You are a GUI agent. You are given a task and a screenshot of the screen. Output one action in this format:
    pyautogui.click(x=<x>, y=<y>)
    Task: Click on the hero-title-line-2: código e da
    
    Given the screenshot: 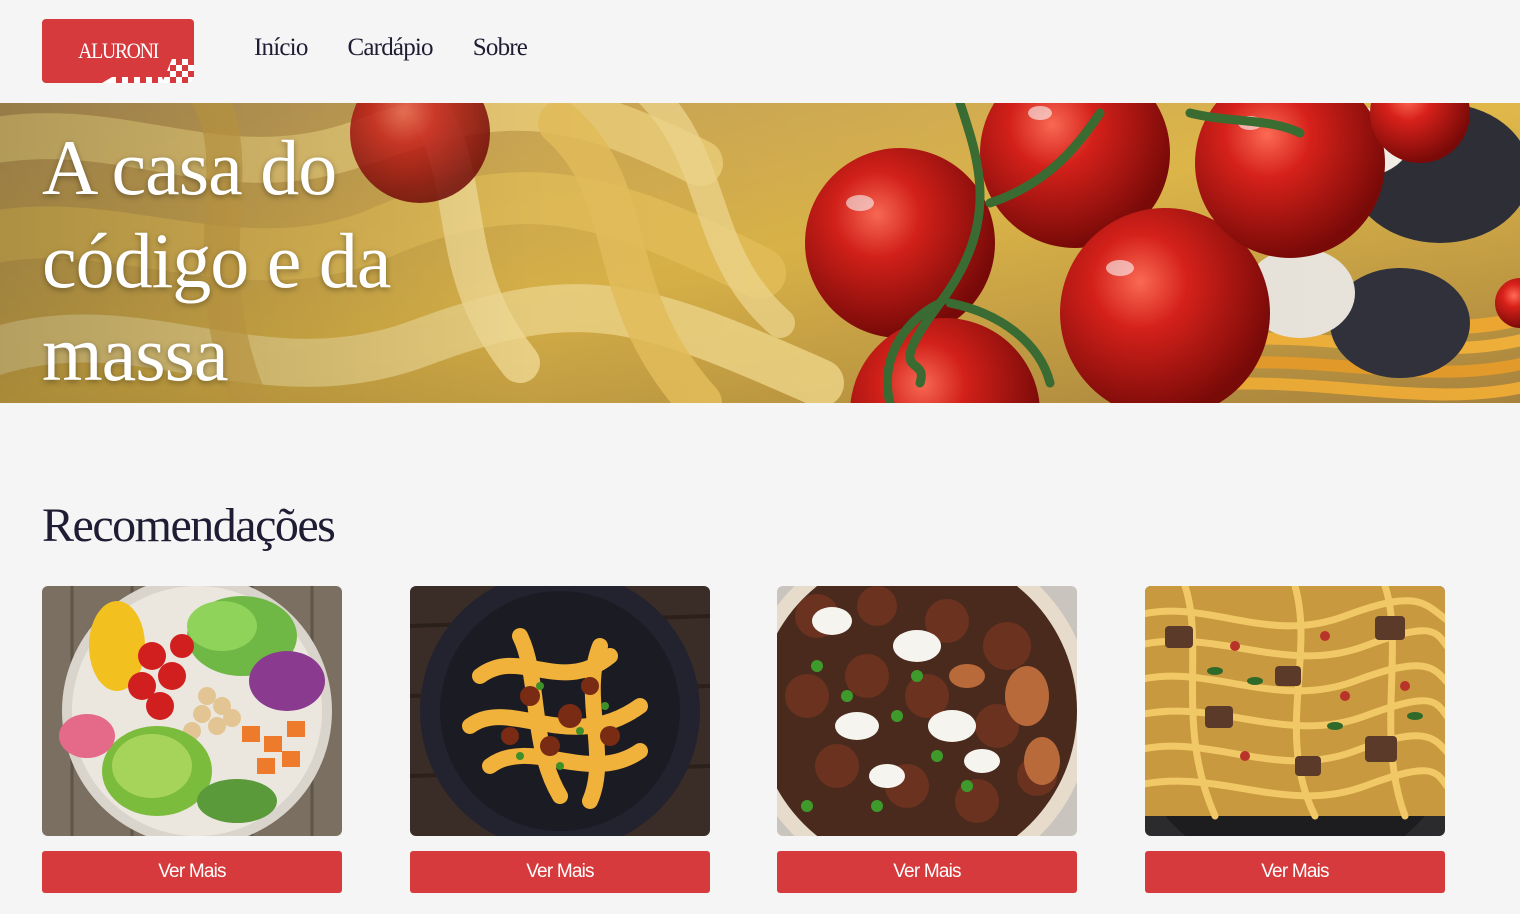 What is the action you would take?
    pyautogui.click(x=217, y=260)
    